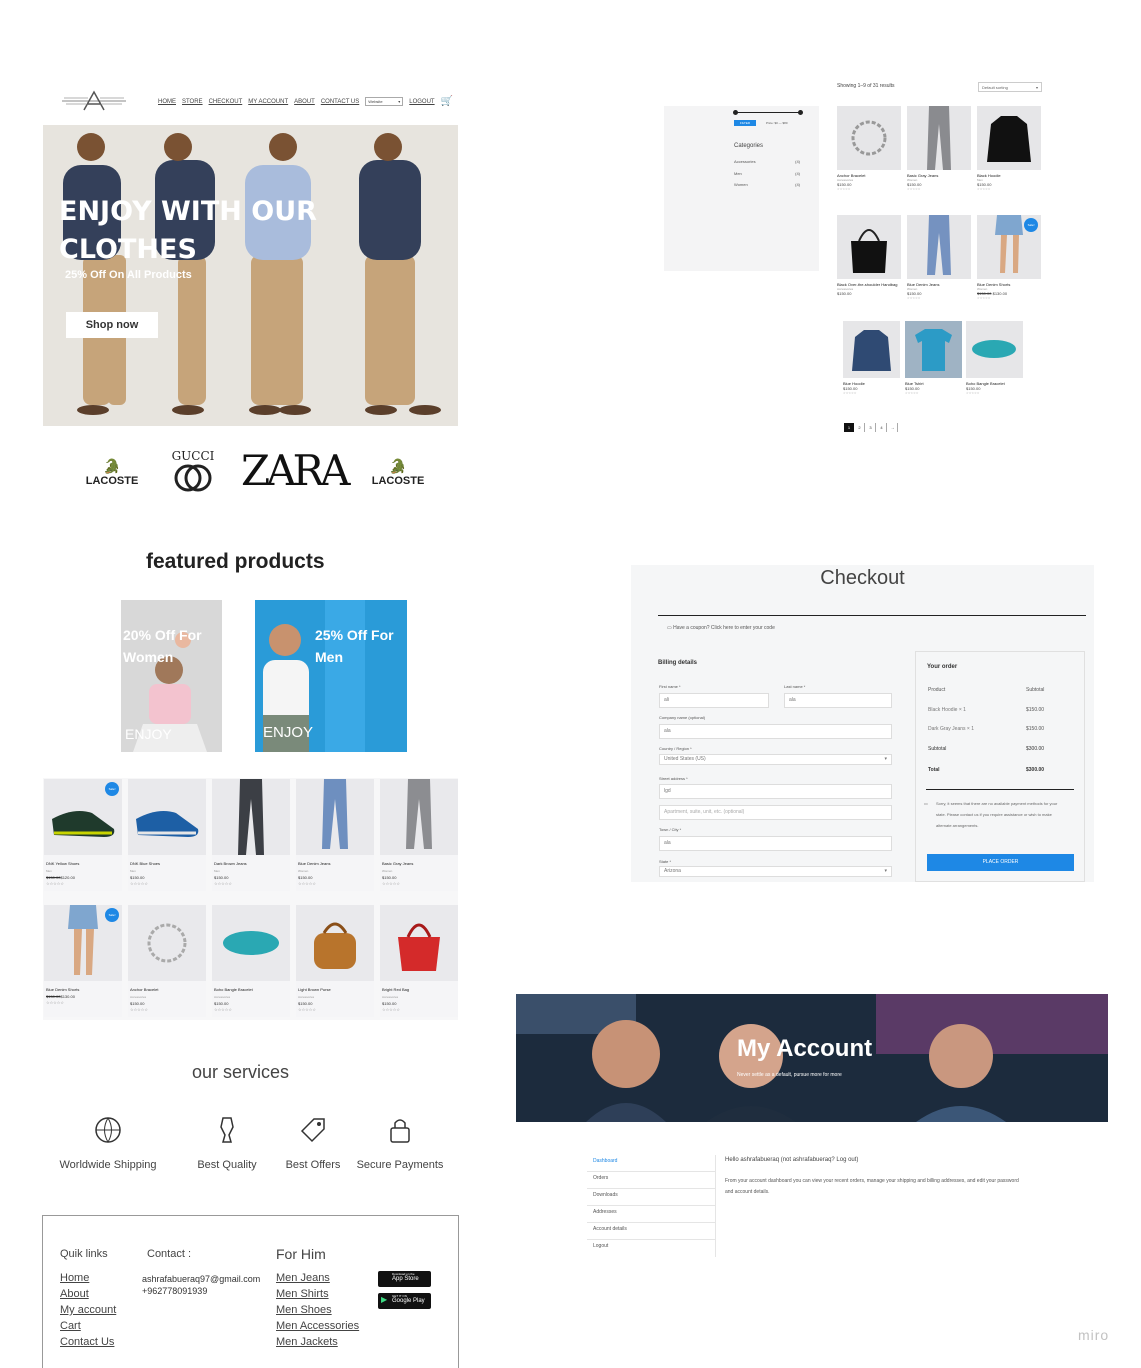  I want to click on product-card: Anchor Bracelet Accessories $150.00 ☆☆☆☆☆, so click(167, 961).